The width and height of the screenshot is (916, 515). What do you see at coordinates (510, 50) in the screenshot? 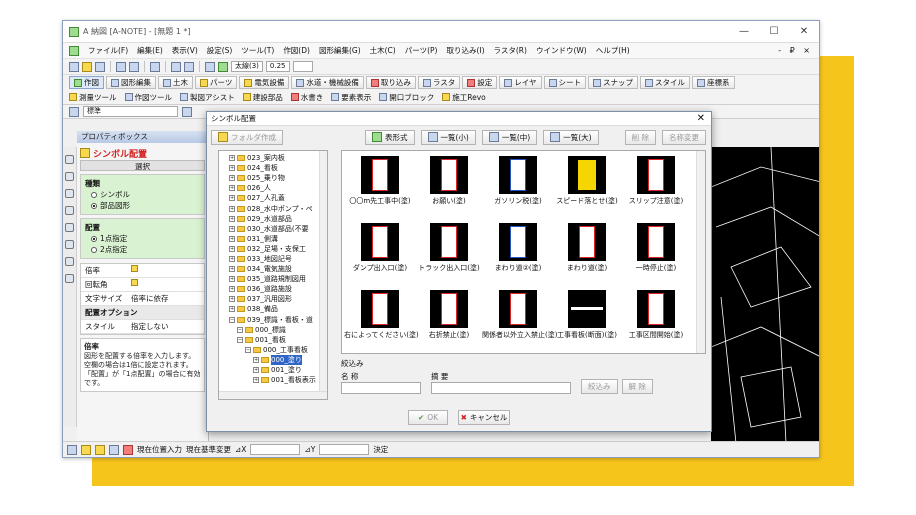
I see `menu-raster: ラスタ(R)` at bounding box center [510, 50].